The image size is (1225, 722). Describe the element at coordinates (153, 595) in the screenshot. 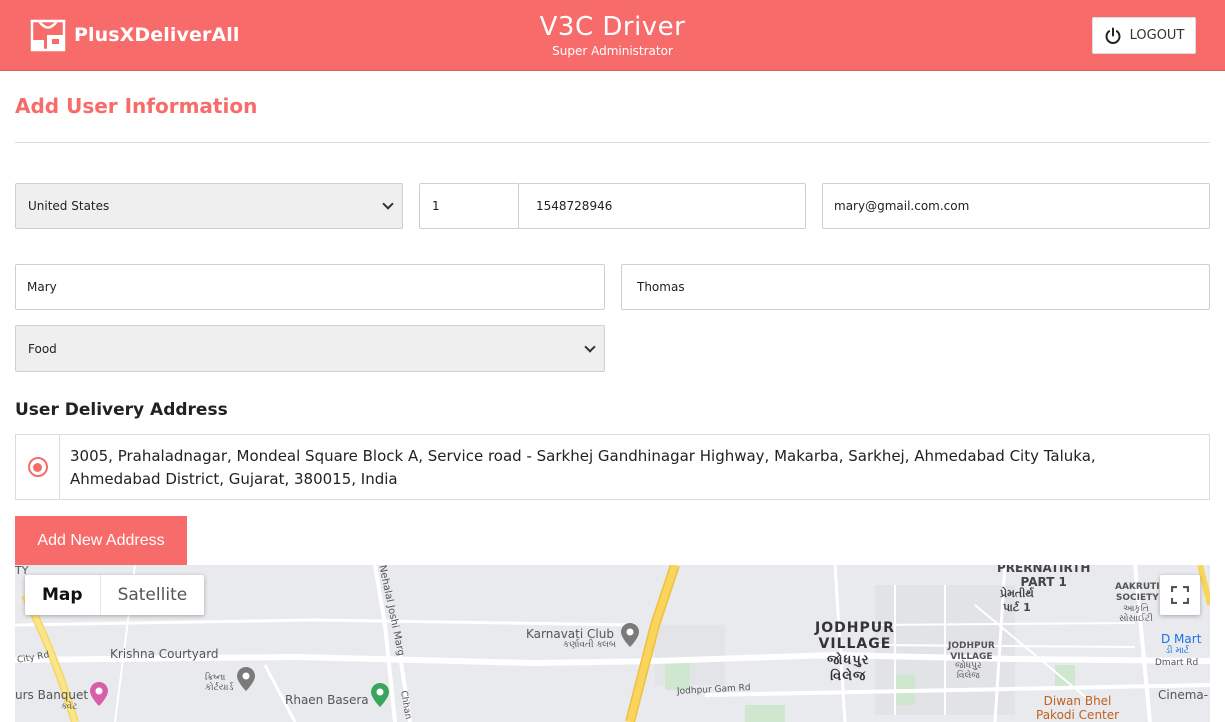

I see `map-type-satellite-button: Satellite` at that location.